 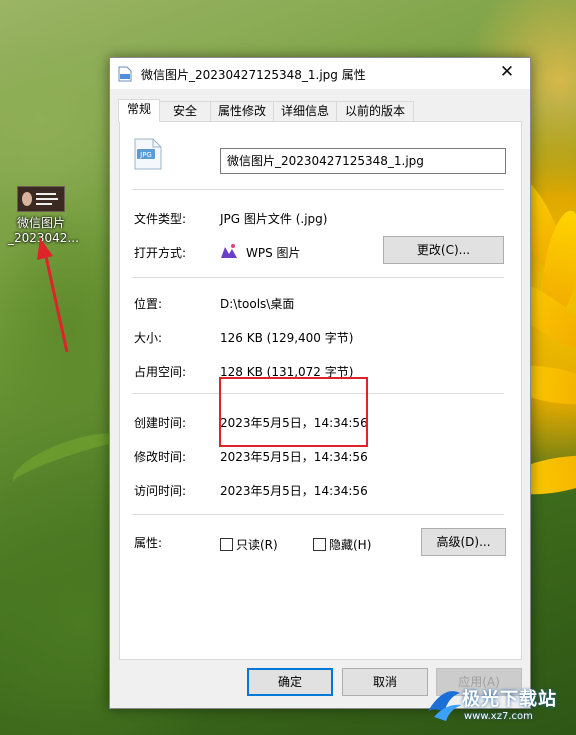 I want to click on jpg-file-icon-text: JPG, so click(x=145, y=155).